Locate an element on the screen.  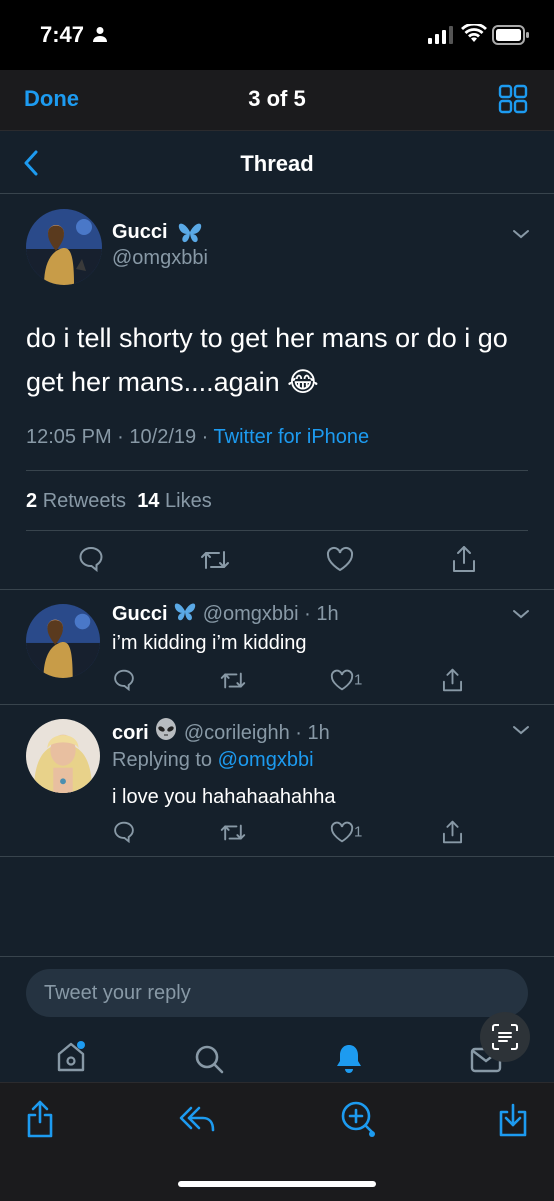
tweet-time: 12:05 PM is located at coordinates (69, 437).